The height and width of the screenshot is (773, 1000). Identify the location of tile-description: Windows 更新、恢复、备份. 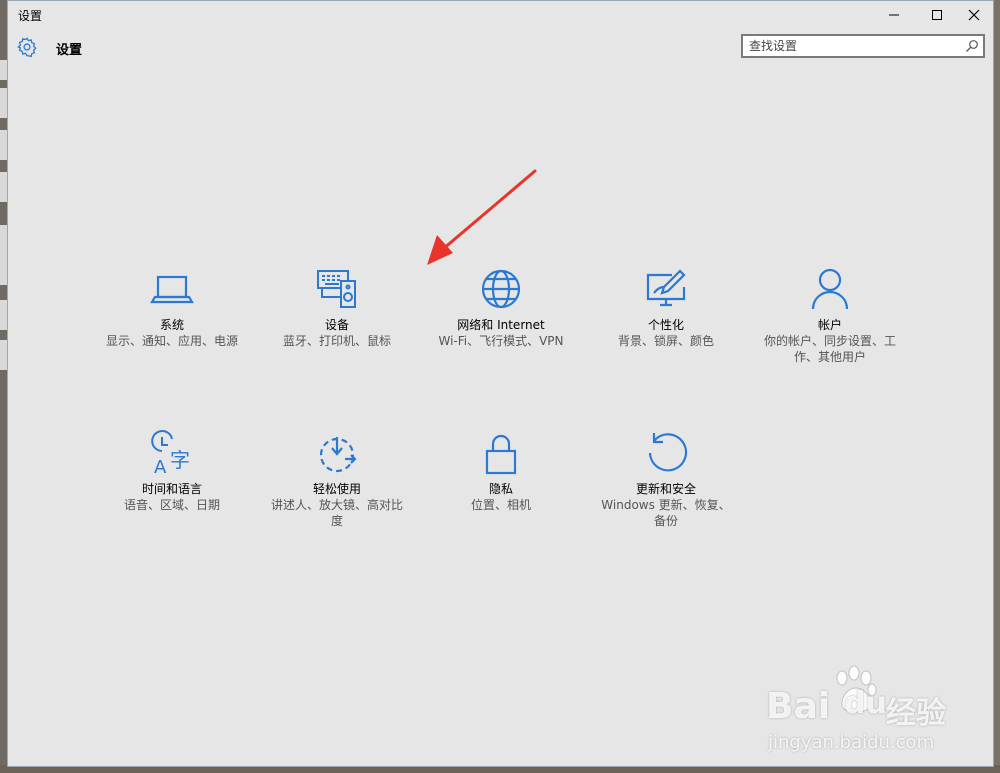
(666, 513).